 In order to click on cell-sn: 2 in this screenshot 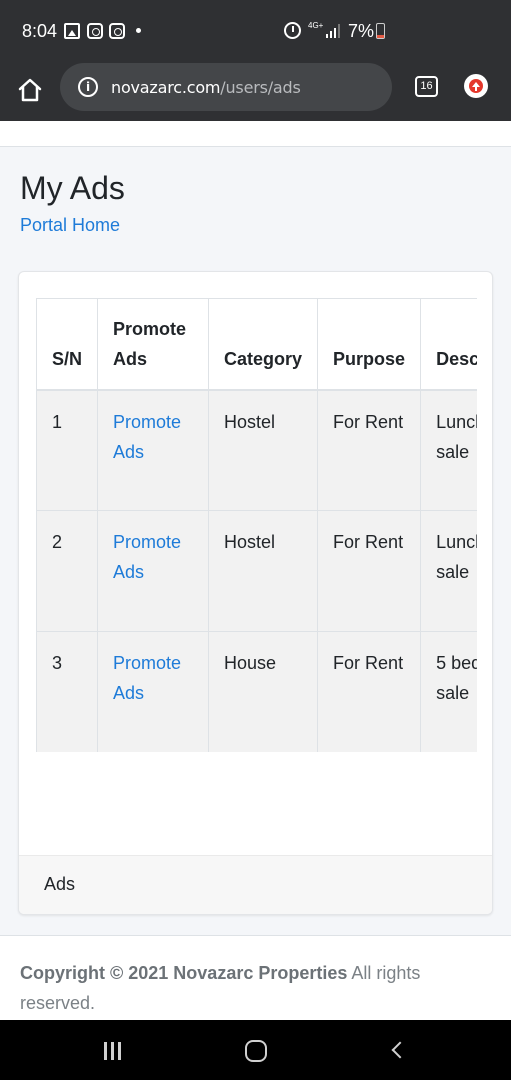, I will do `click(67, 571)`.